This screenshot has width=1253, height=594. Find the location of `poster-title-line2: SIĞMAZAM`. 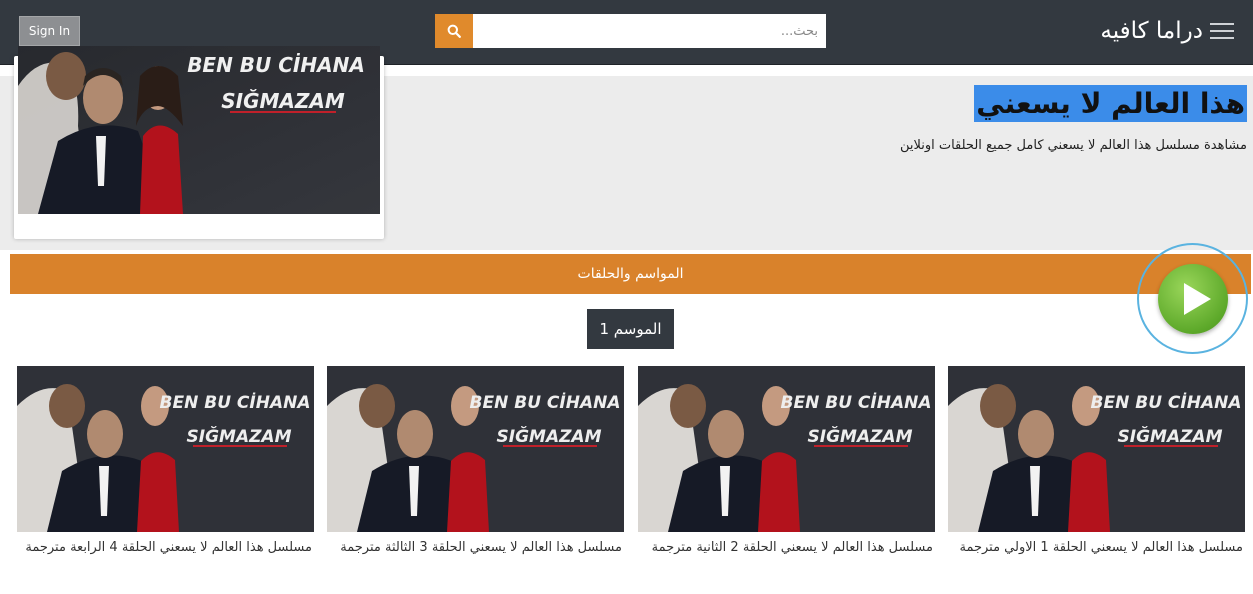

poster-title-line2: SIĞMAZAM is located at coordinates (283, 101).